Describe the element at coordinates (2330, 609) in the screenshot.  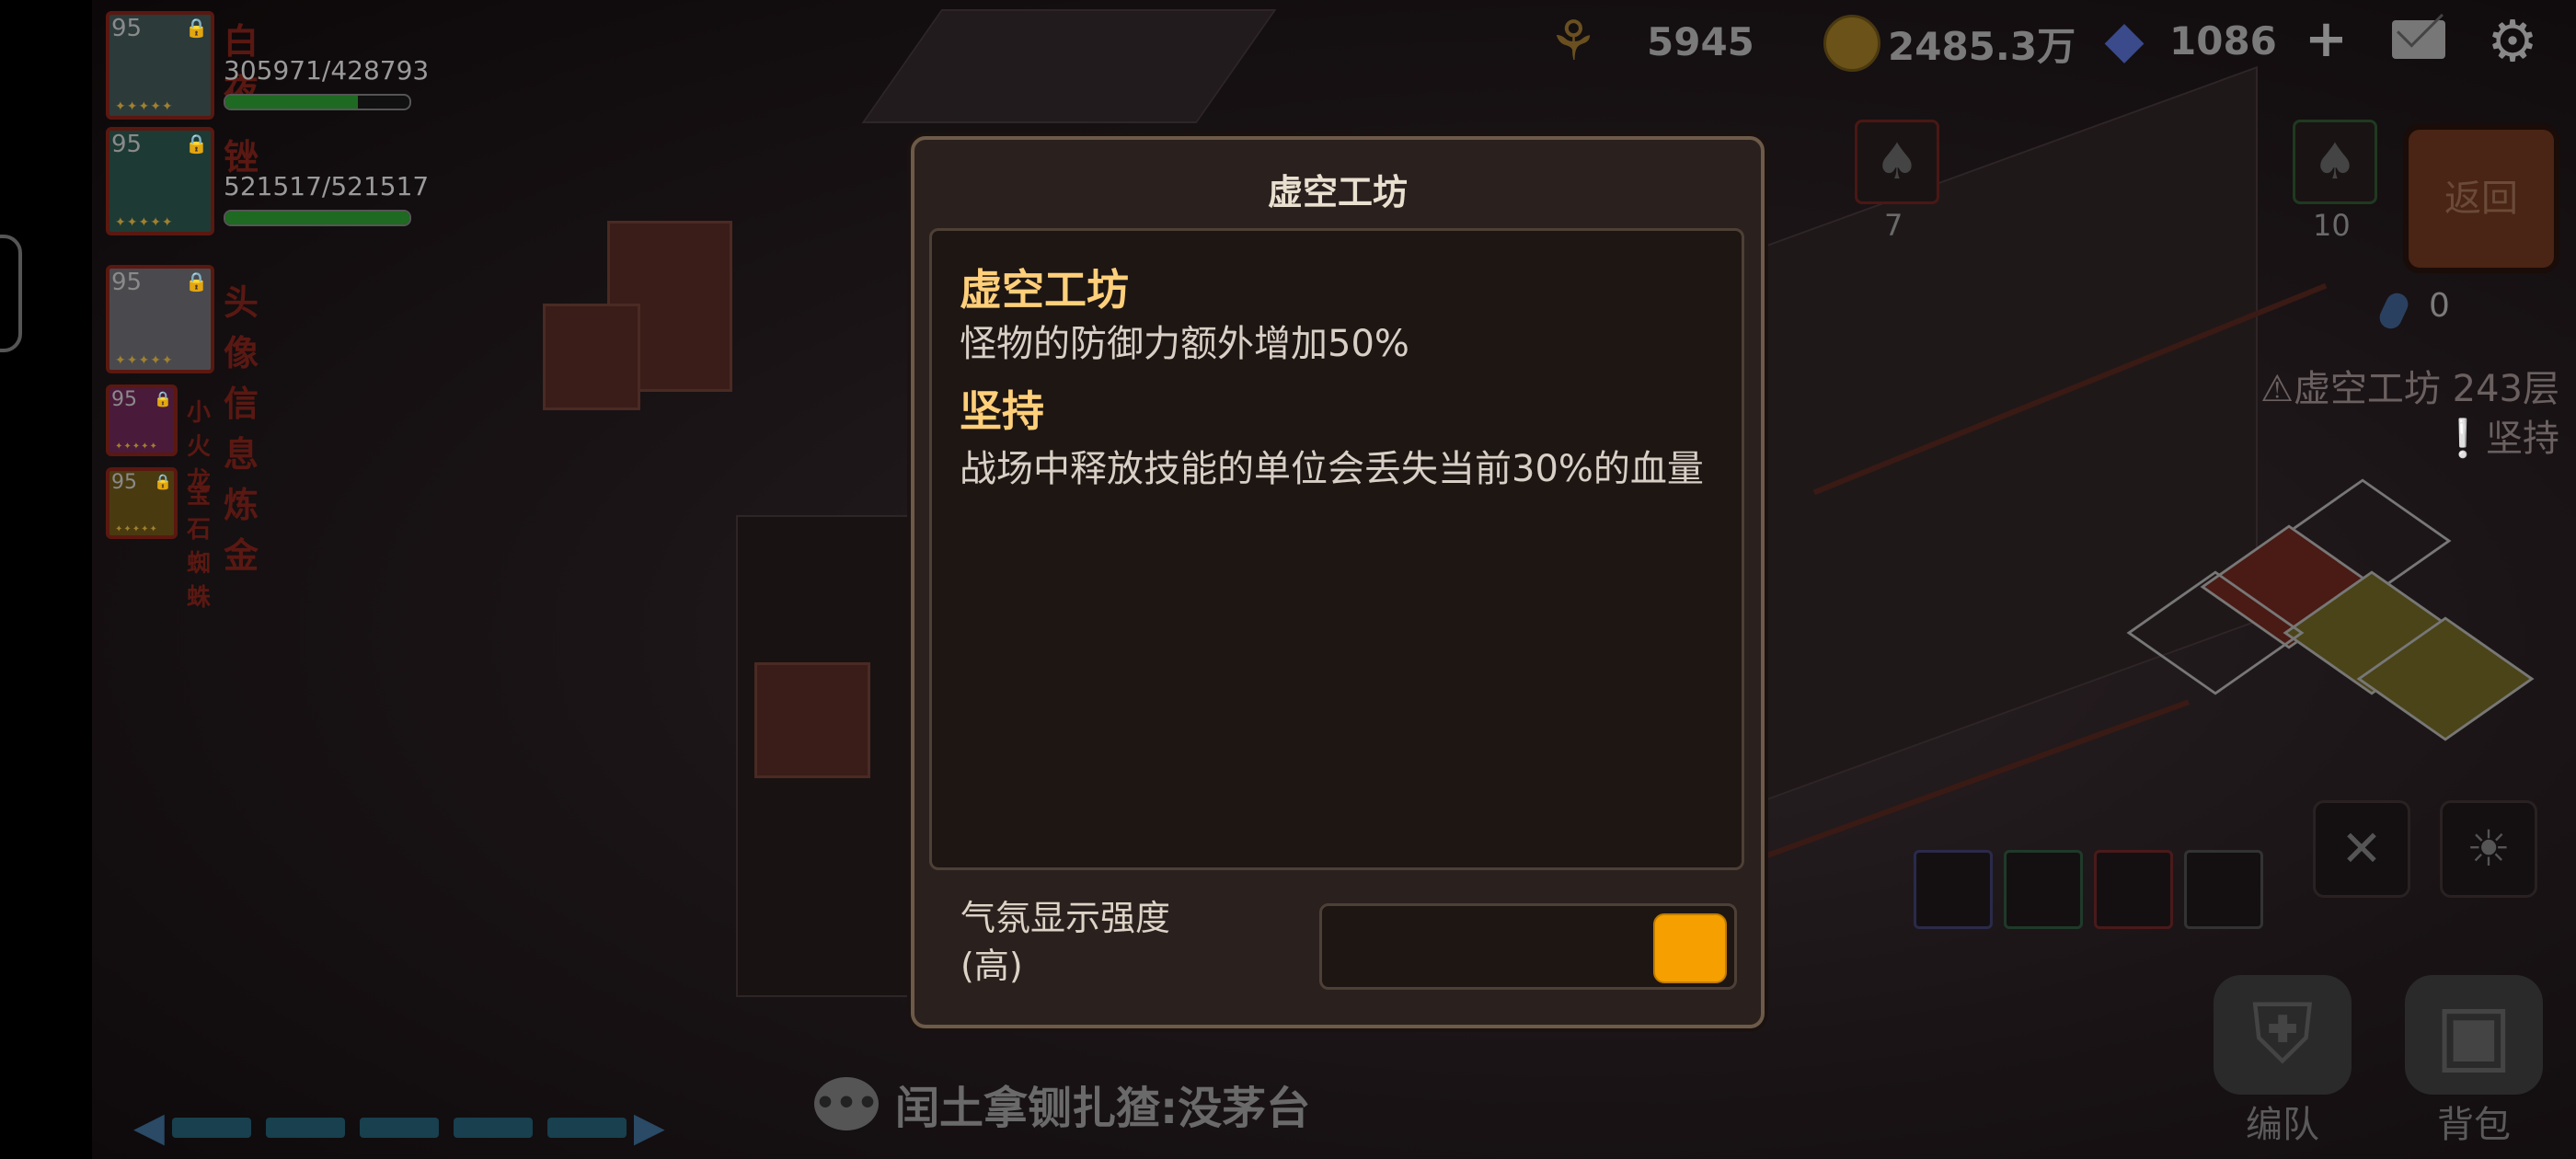
I see `minimap` at that location.